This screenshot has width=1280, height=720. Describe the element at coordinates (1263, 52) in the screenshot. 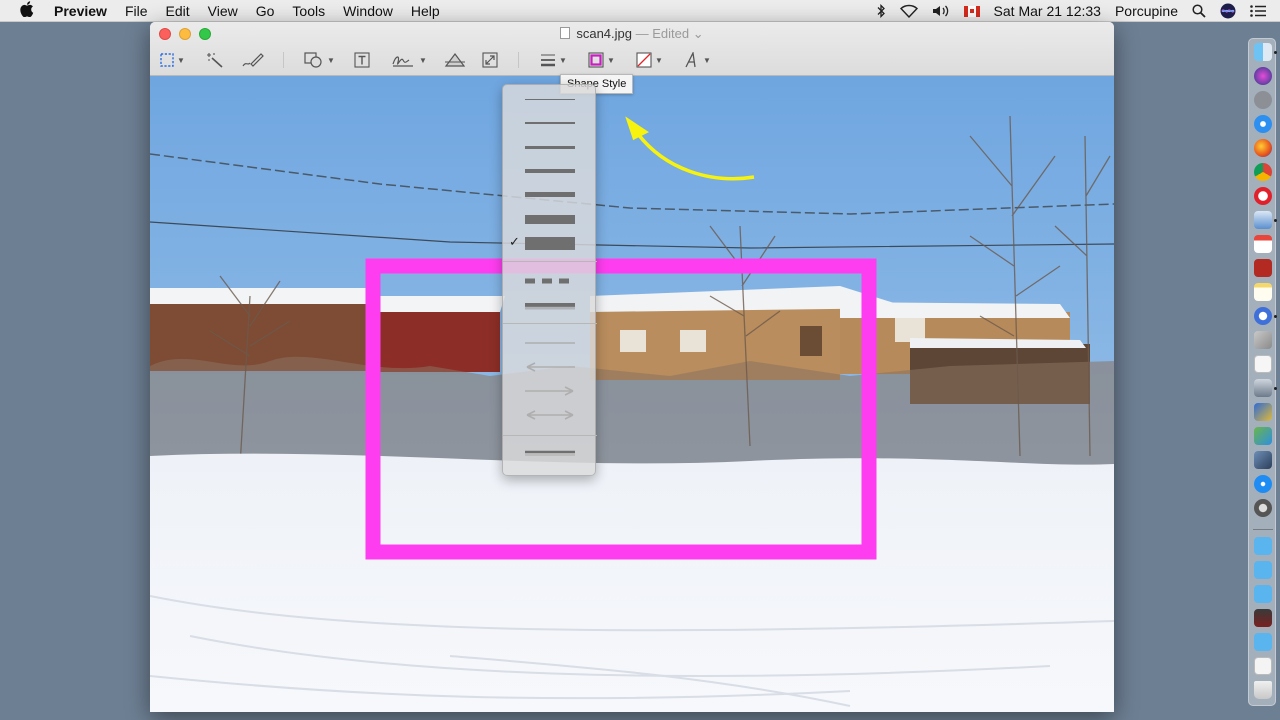

I see `finder-icon` at that location.